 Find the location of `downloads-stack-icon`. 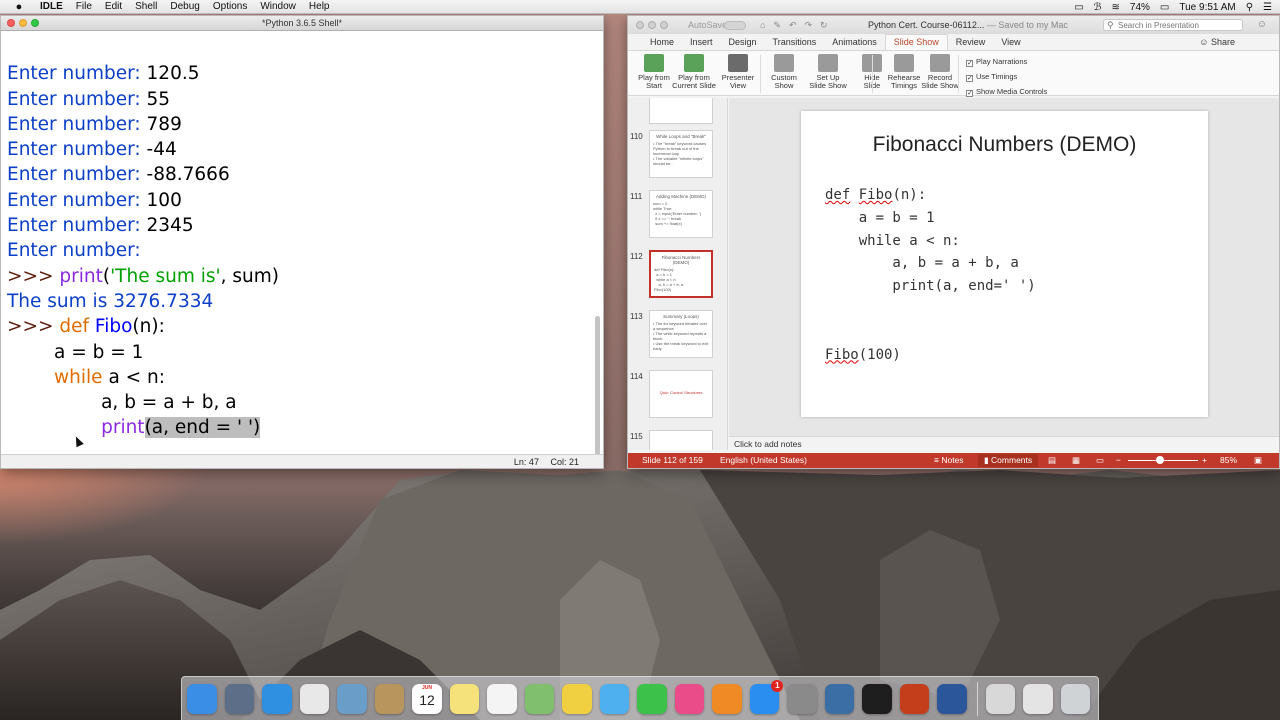

downloads-stack-icon is located at coordinates (1000, 698).